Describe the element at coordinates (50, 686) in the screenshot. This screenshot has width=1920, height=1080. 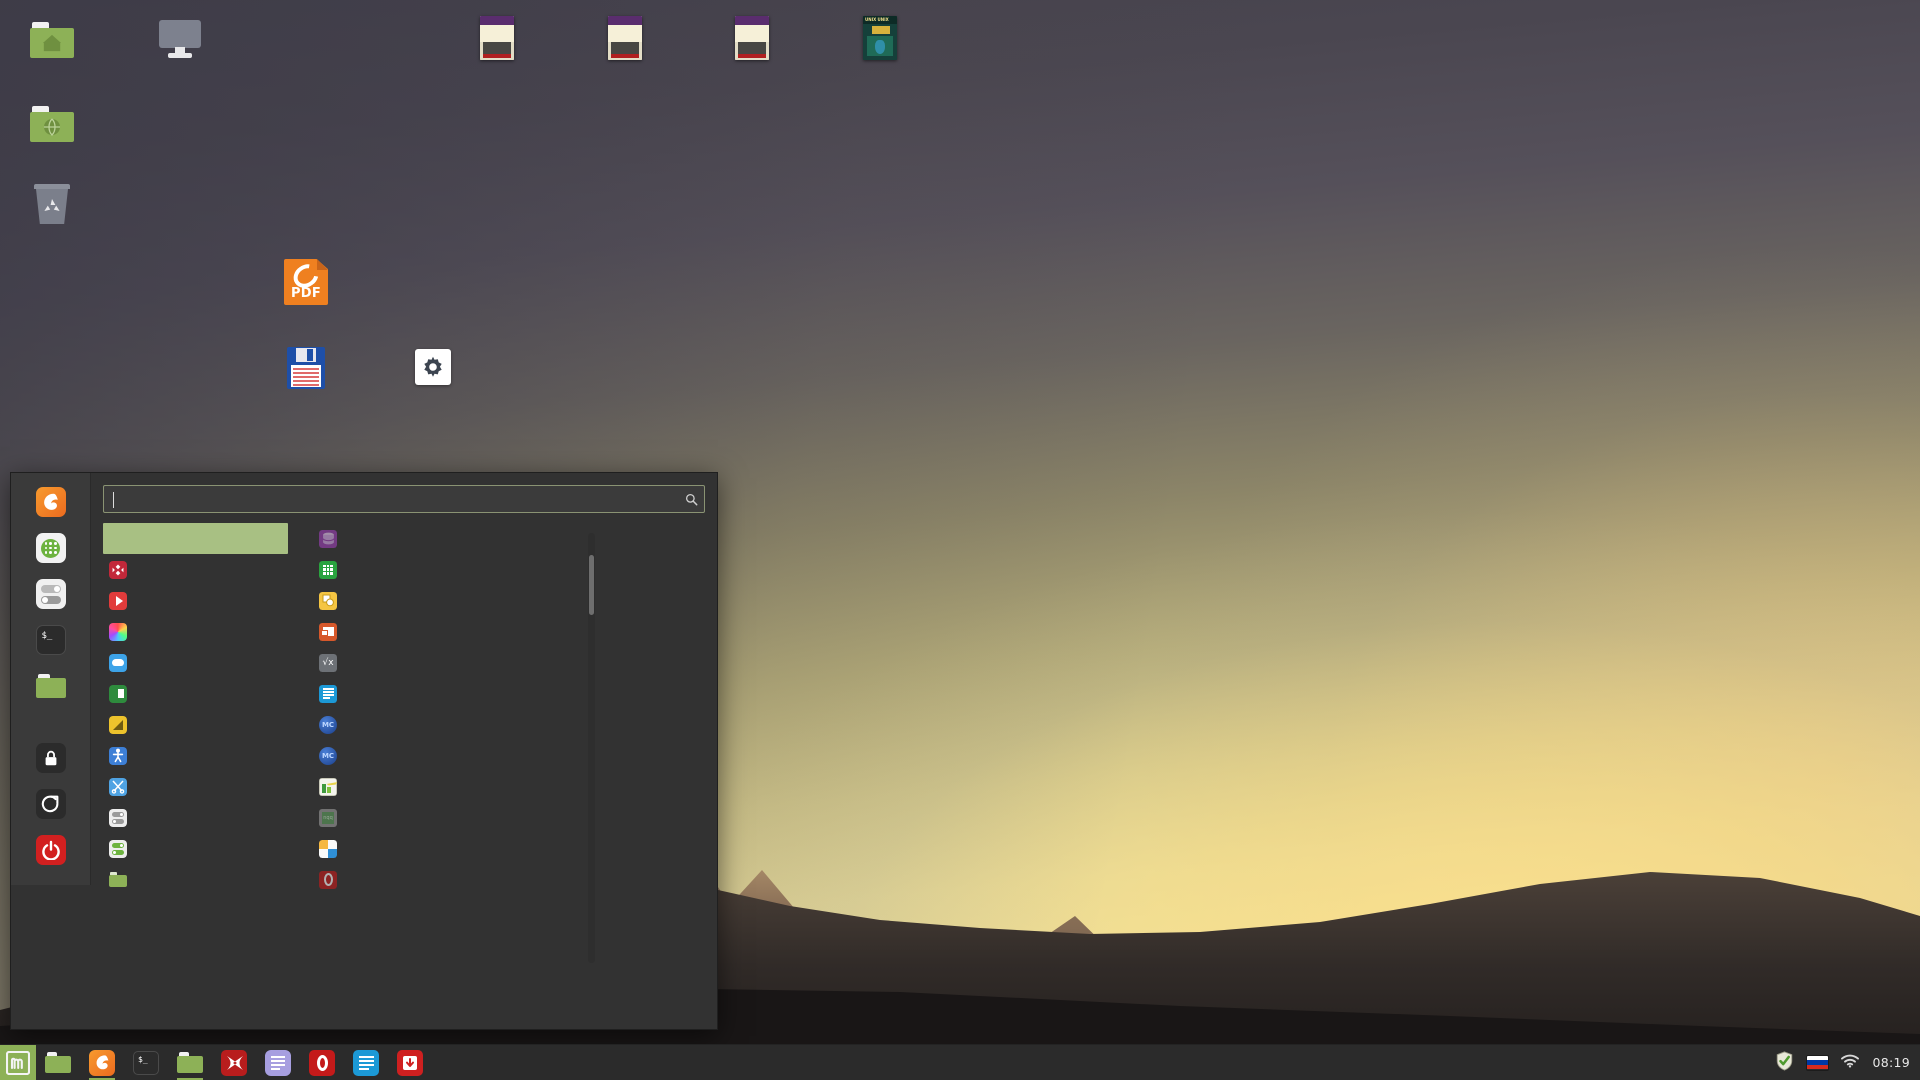
I see `files-folder-icon` at that location.